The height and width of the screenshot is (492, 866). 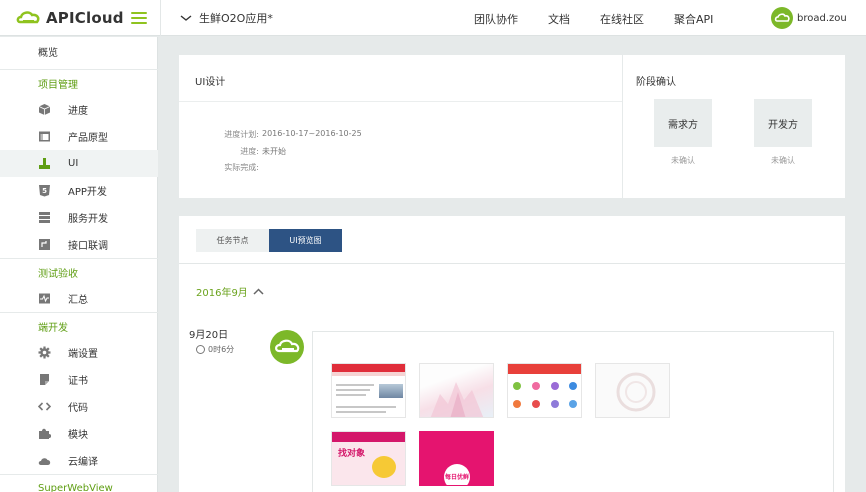 What do you see at coordinates (210, 82) in the screenshot?
I see `task-title: UI设计` at bounding box center [210, 82].